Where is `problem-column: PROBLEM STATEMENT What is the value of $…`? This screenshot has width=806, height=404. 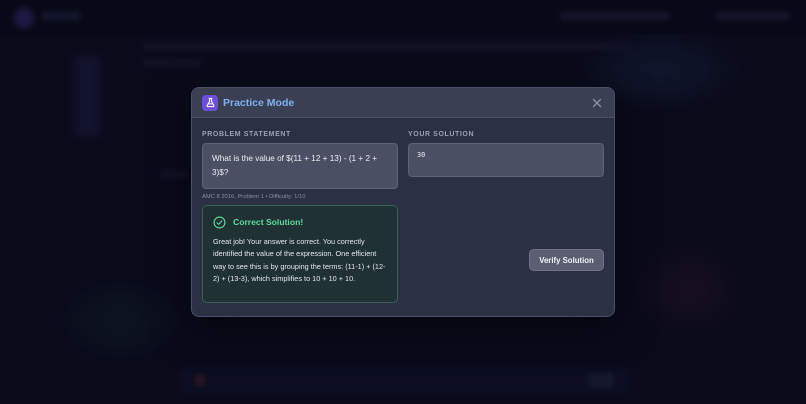
problem-column: PROBLEM STATEMENT What is the value of $… is located at coordinates (300, 216).